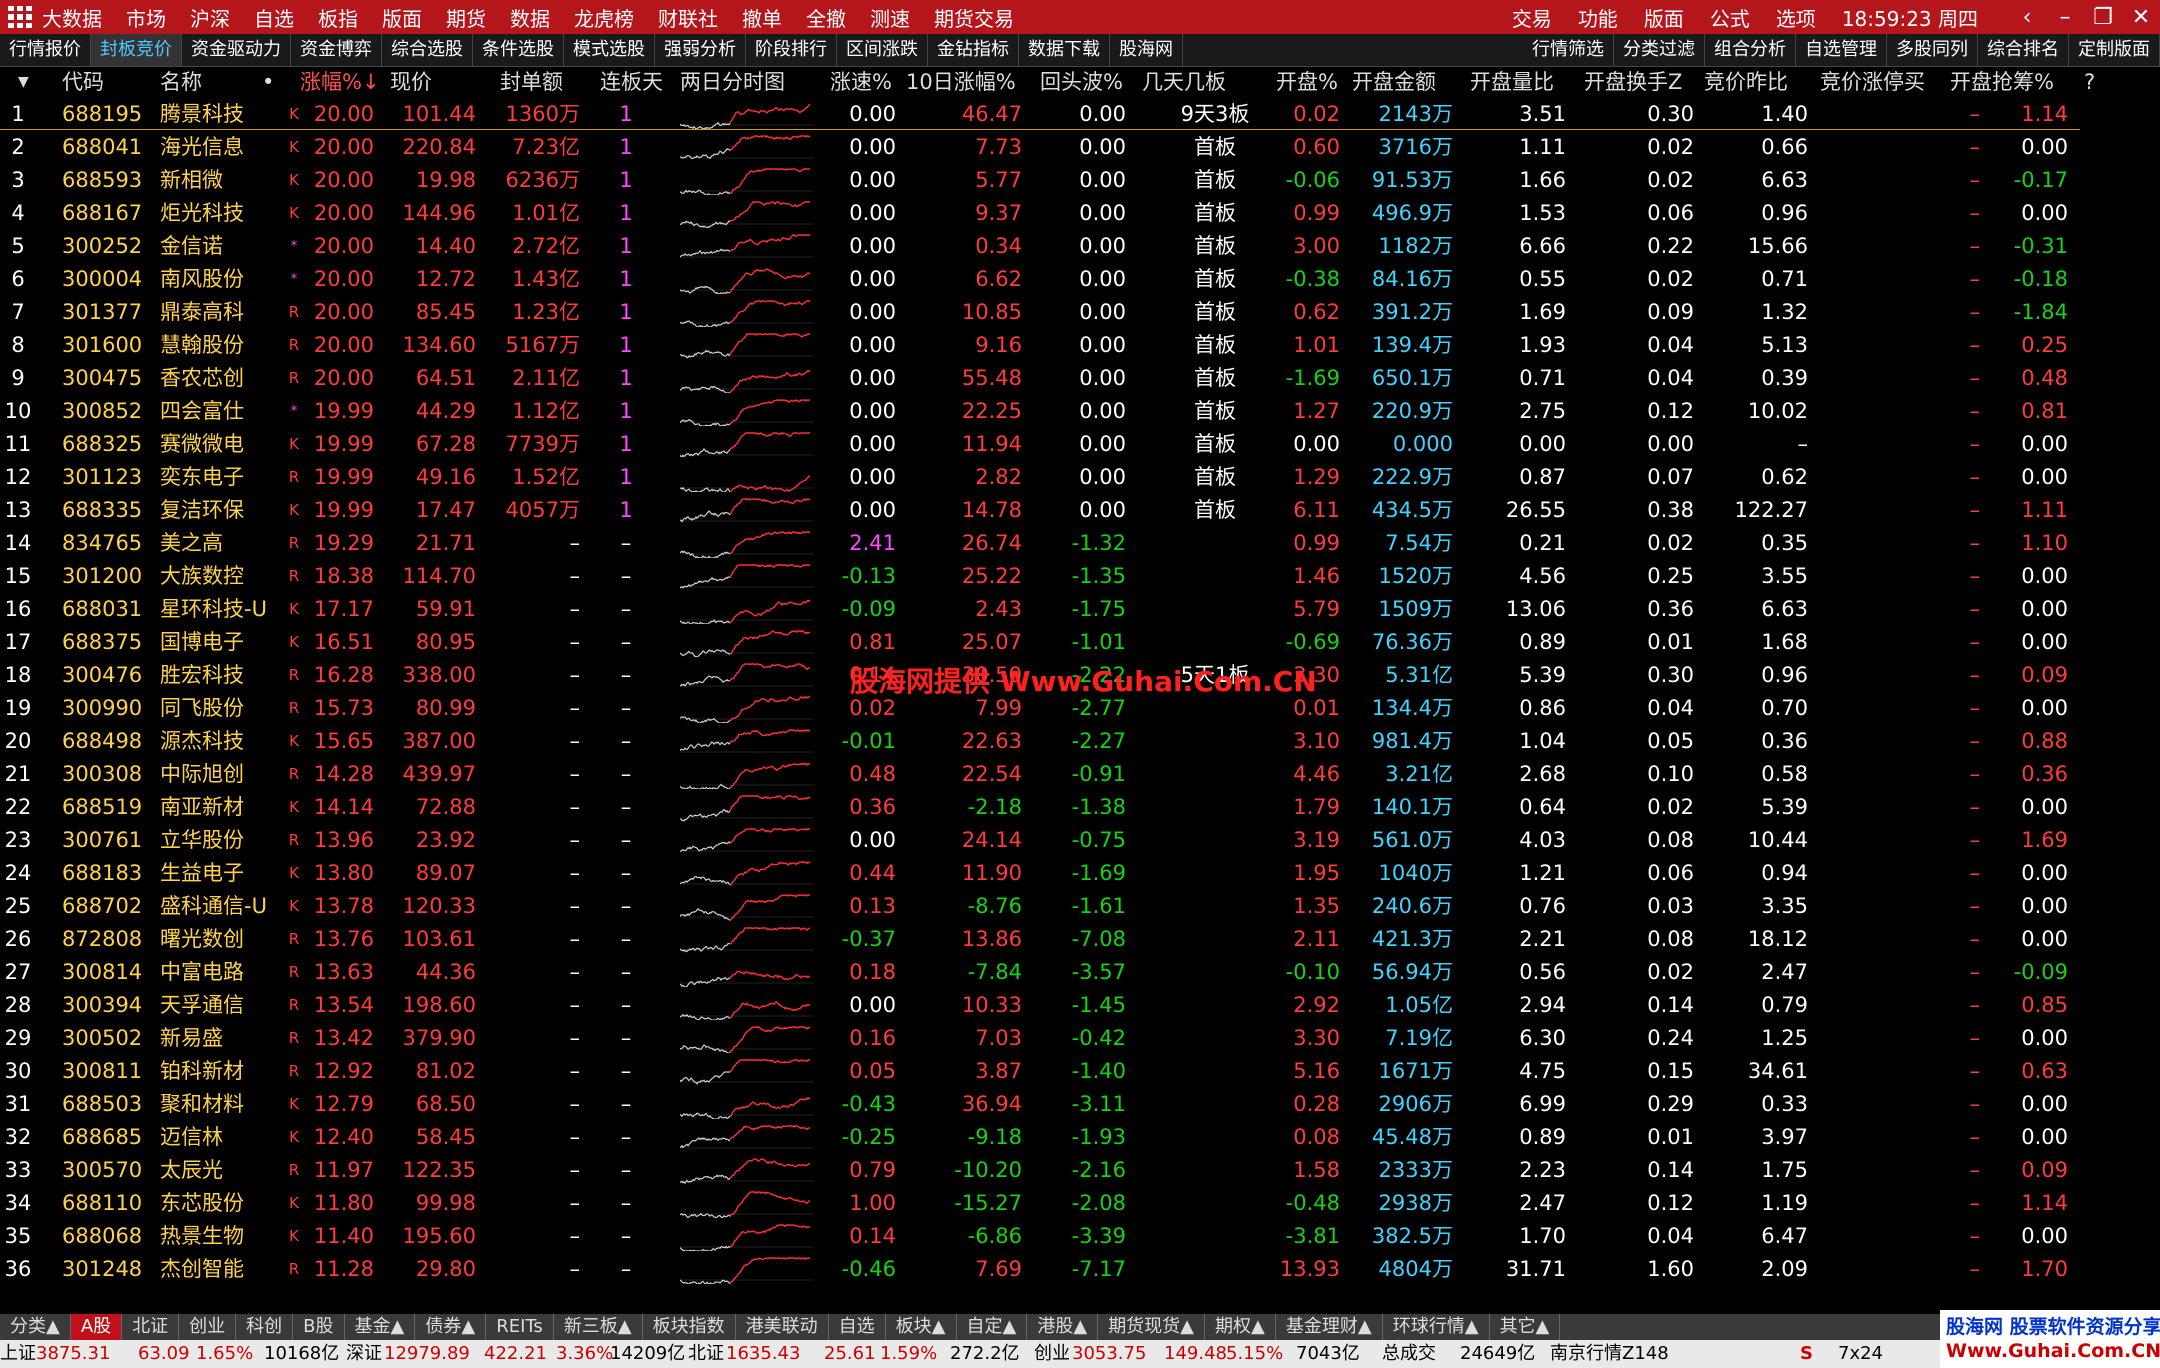 The width and height of the screenshot is (2160, 1368). Describe the element at coordinates (427, 50) in the screenshot. I see `func-tab: 综合选股` at that location.